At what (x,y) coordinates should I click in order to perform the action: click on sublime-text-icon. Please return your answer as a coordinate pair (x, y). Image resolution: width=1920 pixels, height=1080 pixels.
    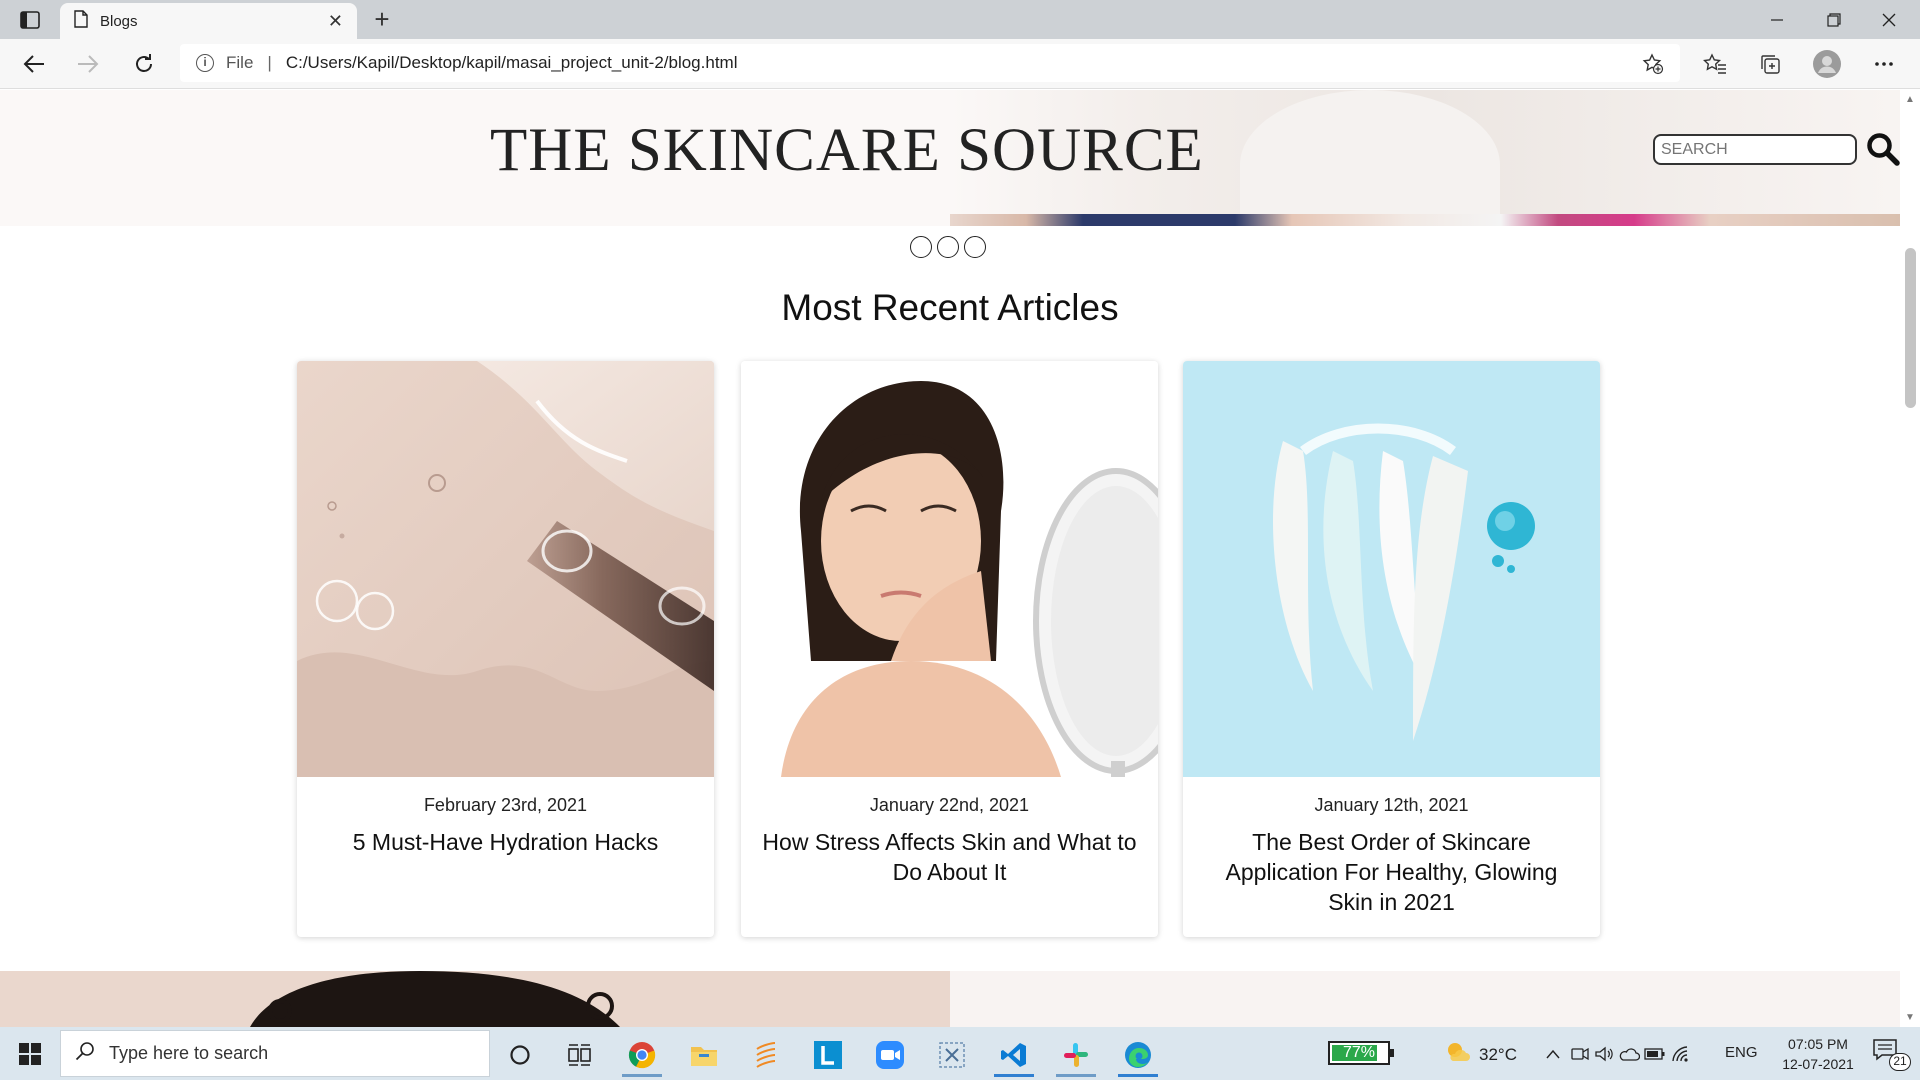
    Looking at the image, I should click on (766, 1054).